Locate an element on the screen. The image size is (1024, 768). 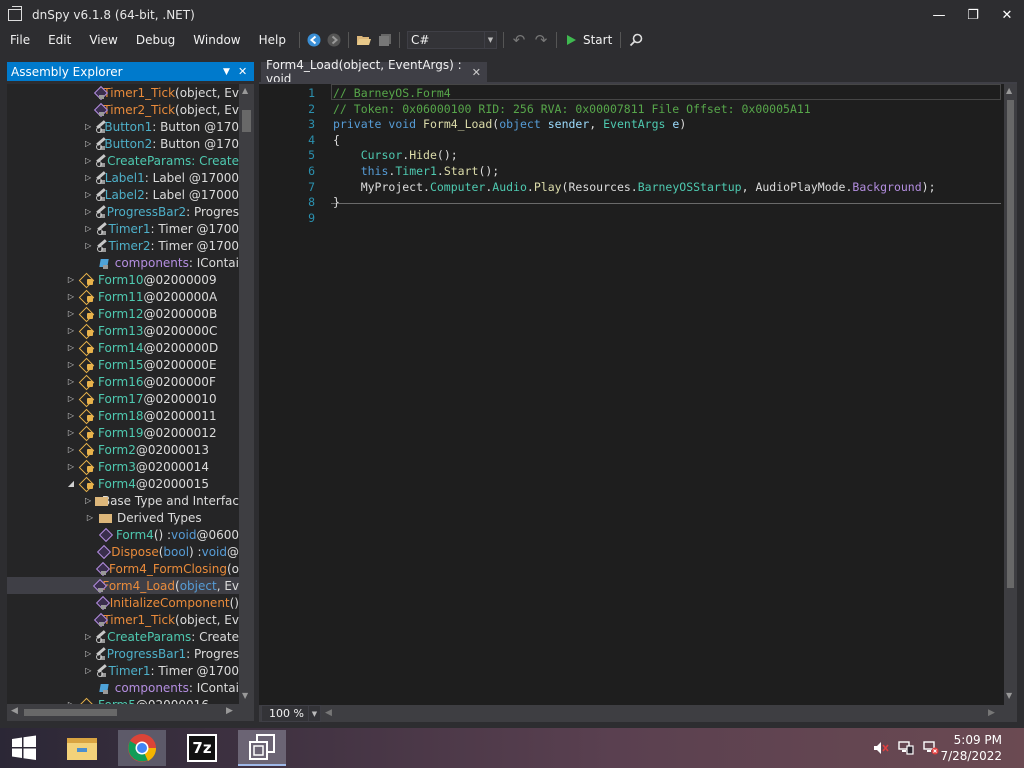
tree-node: ▷ Form16 @0200000F is located at coordinates (123, 381).